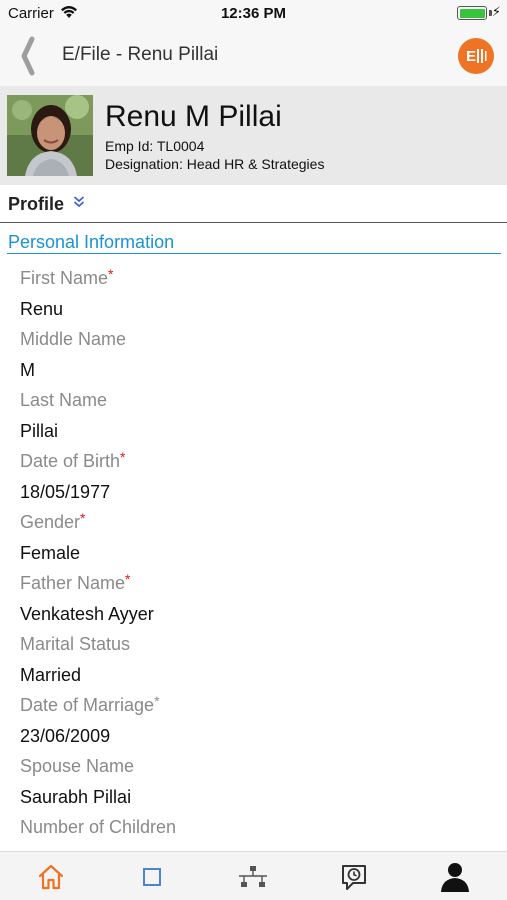 The image size is (507, 900). I want to click on field-label-marital-status: Marital Status, so click(75, 644).